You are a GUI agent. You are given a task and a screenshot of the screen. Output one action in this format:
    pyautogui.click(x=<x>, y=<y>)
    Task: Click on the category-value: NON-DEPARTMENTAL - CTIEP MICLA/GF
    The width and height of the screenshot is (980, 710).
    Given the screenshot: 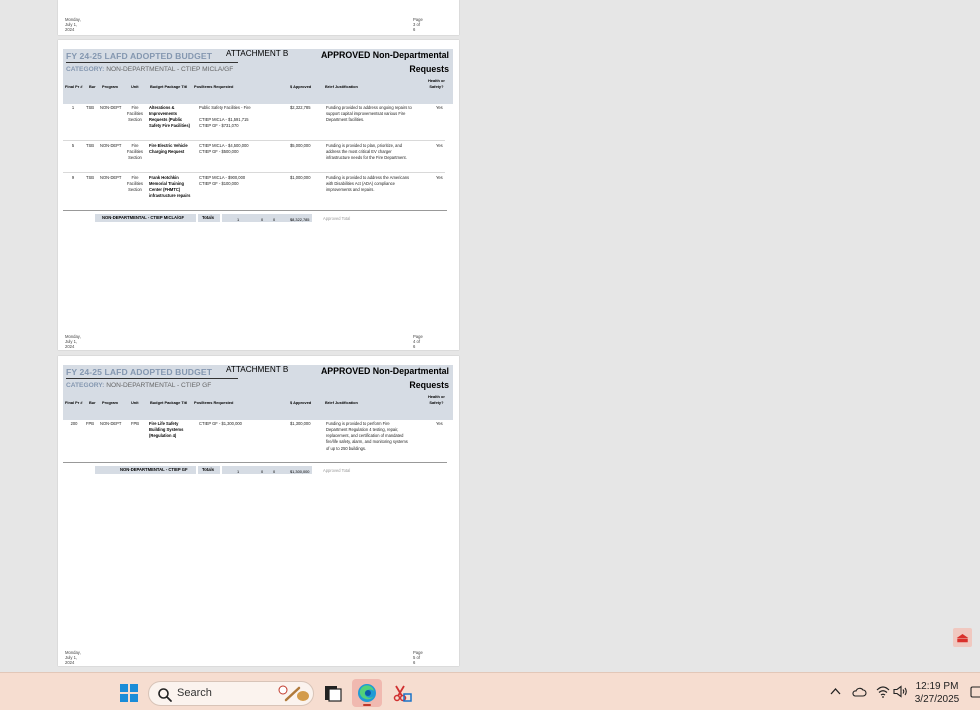 What is the action you would take?
    pyautogui.click(x=170, y=69)
    